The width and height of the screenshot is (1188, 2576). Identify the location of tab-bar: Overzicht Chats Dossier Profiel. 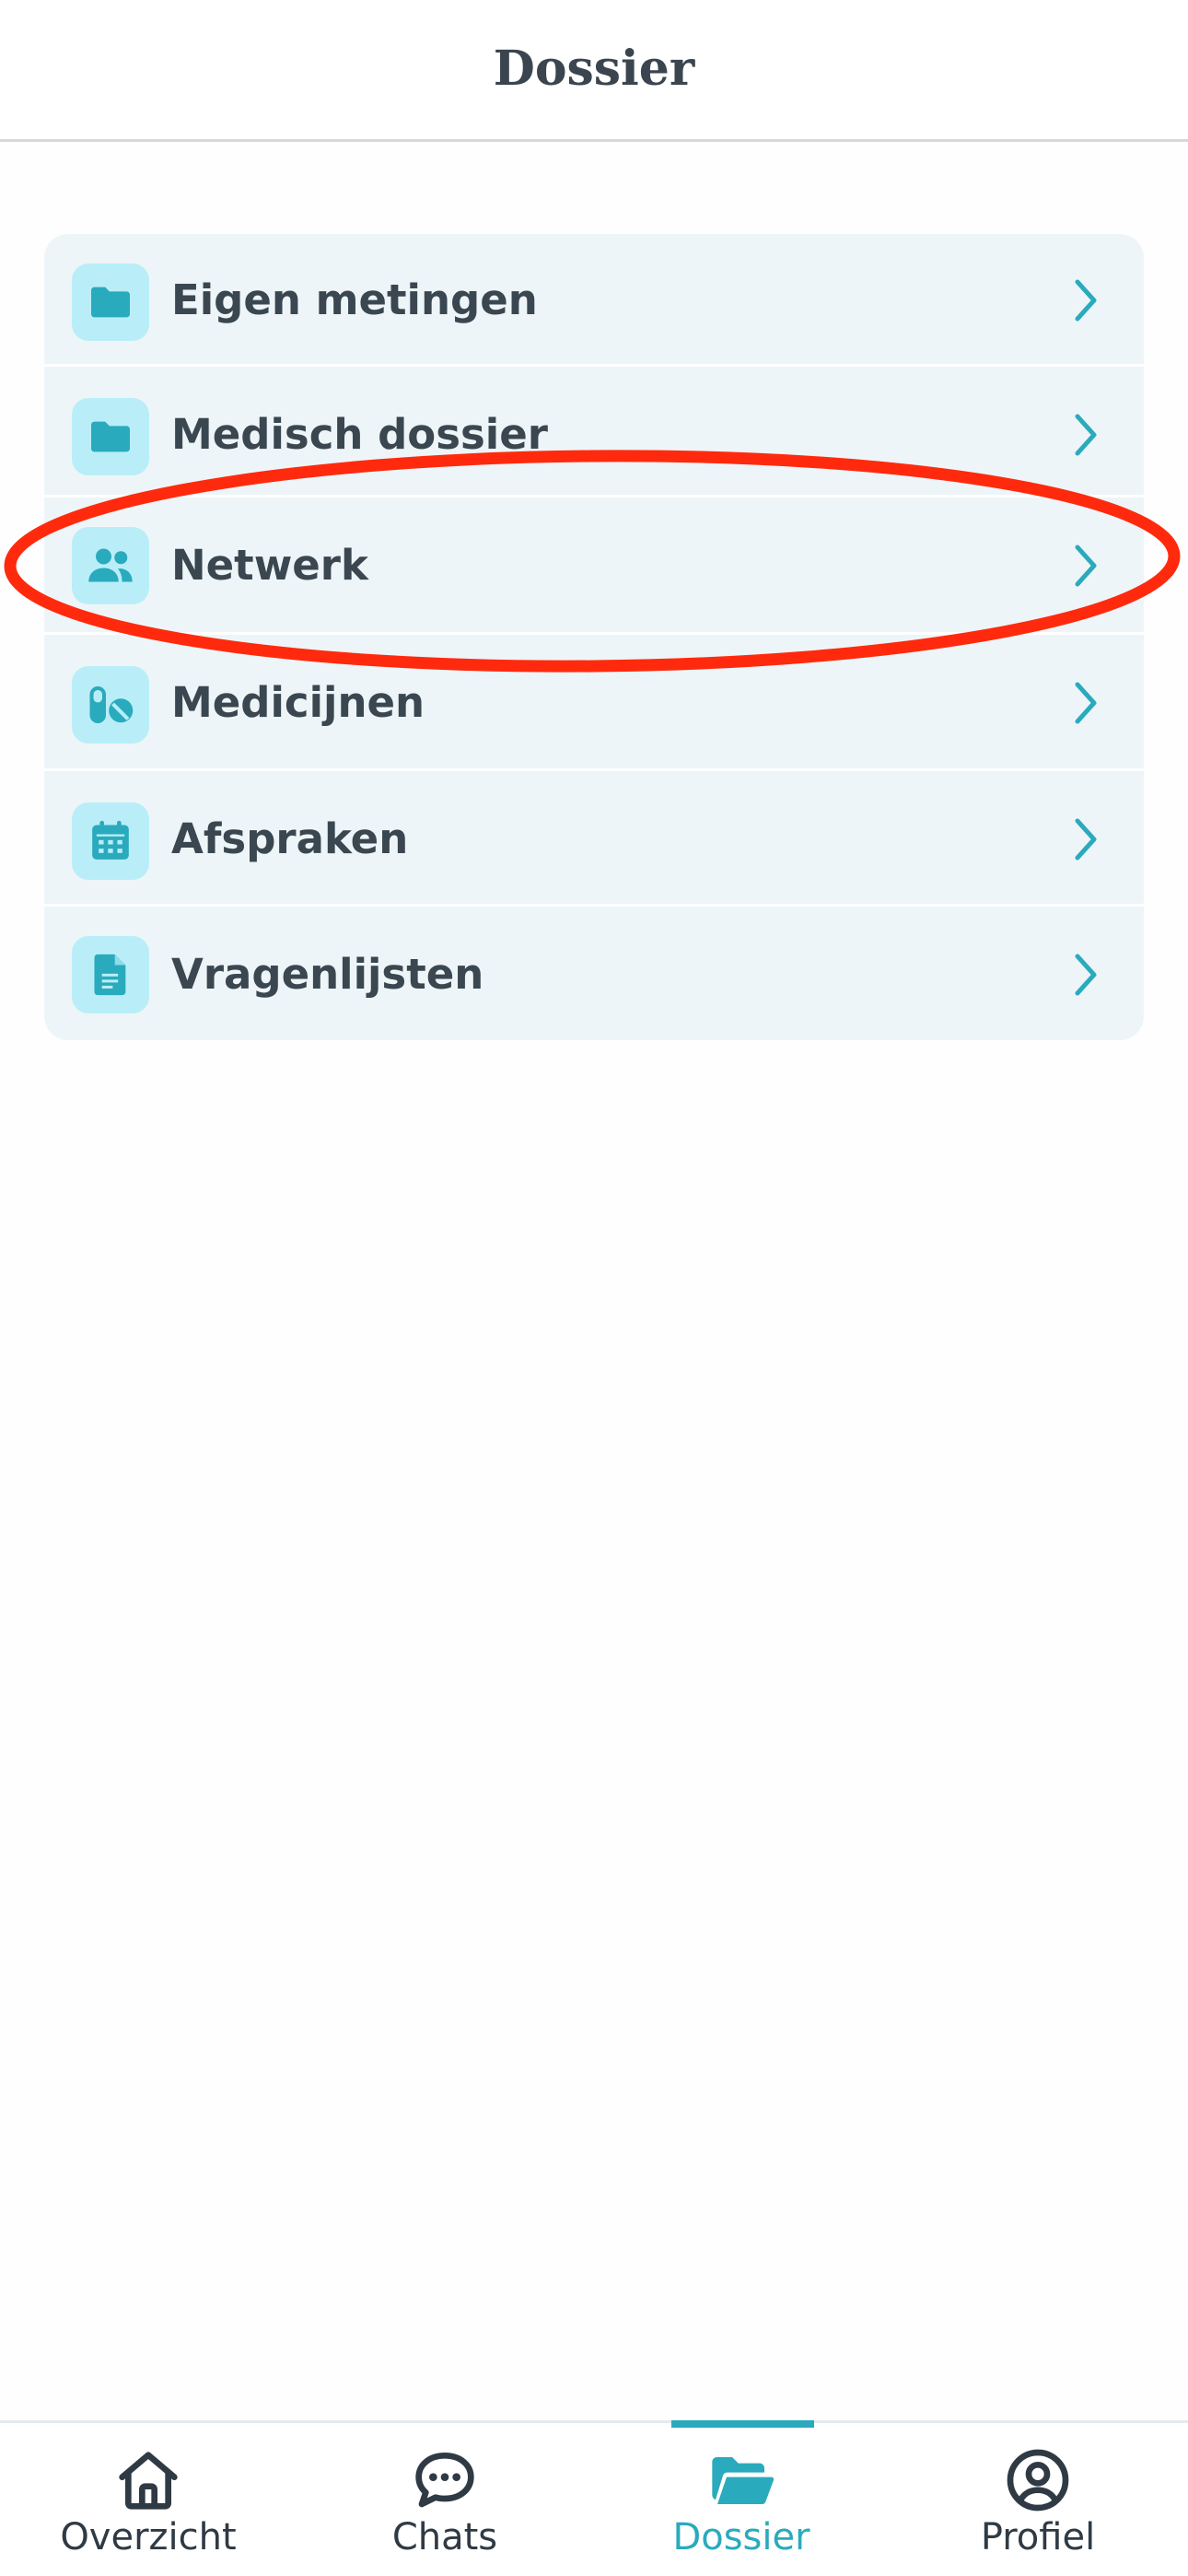
(594, 2498).